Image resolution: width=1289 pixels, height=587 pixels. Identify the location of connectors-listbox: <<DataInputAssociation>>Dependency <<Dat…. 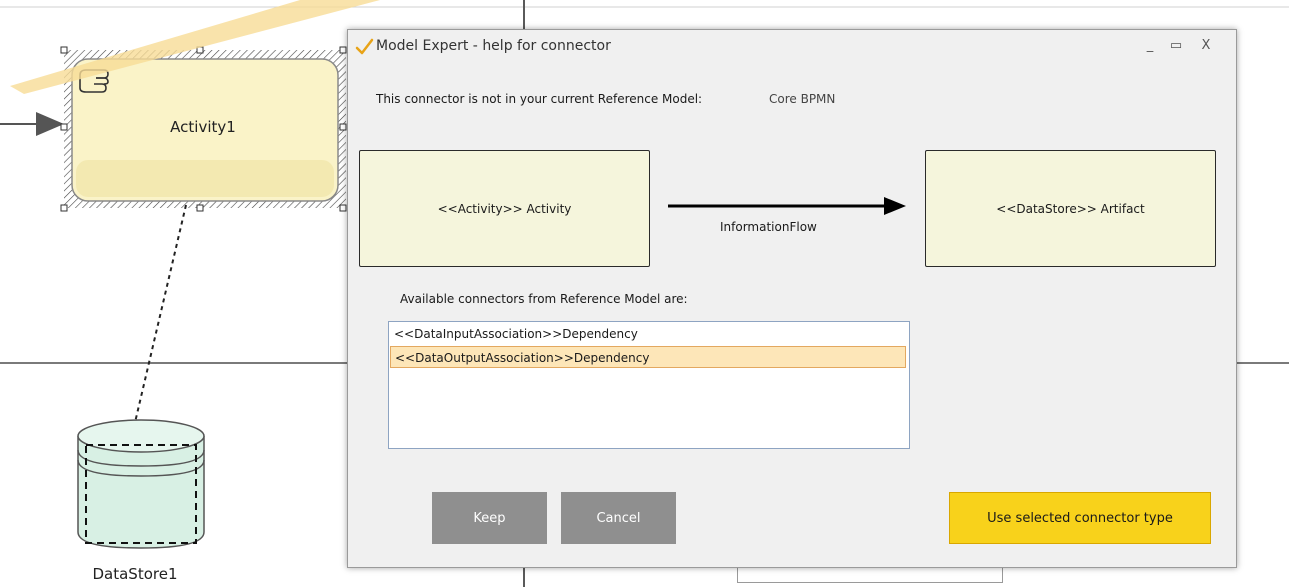
(649, 385).